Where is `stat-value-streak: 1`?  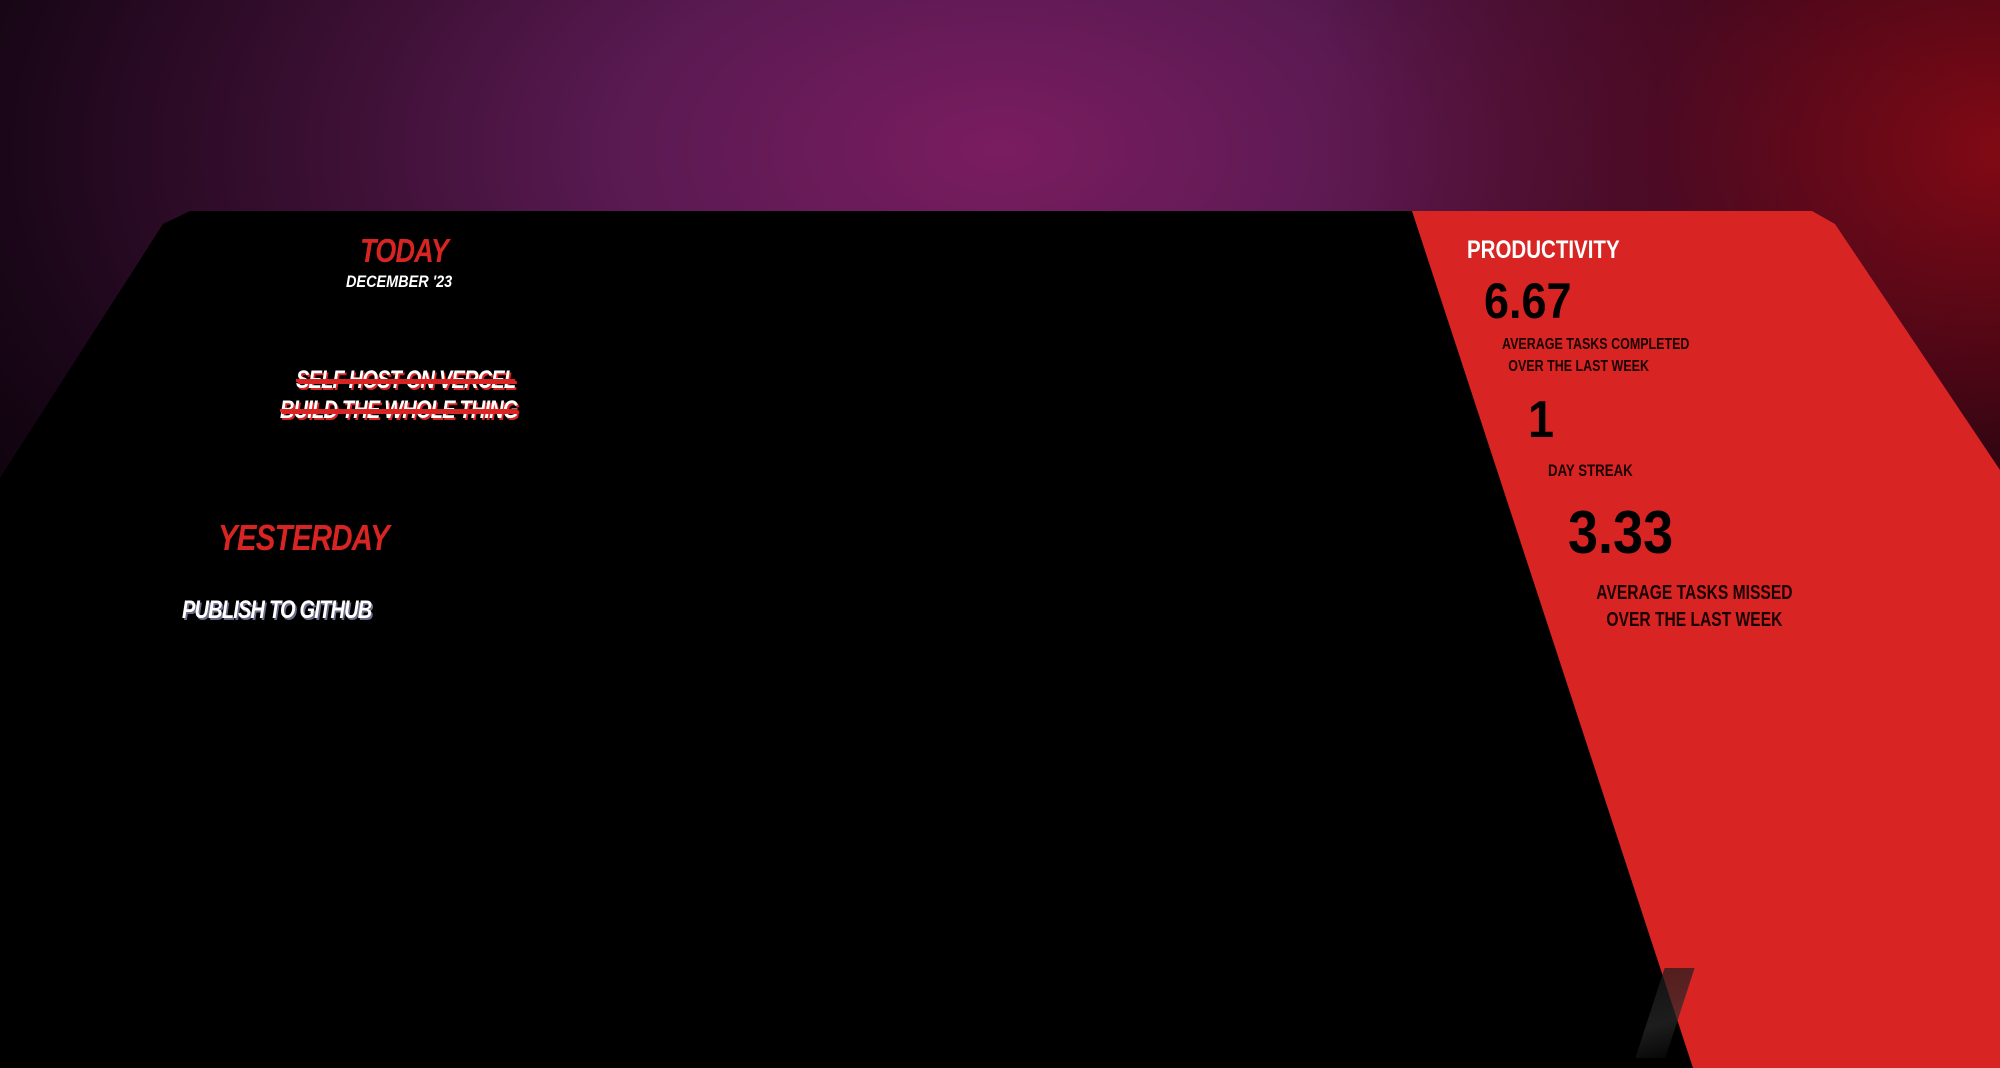
stat-value-streak: 1 is located at coordinates (1541, 420).